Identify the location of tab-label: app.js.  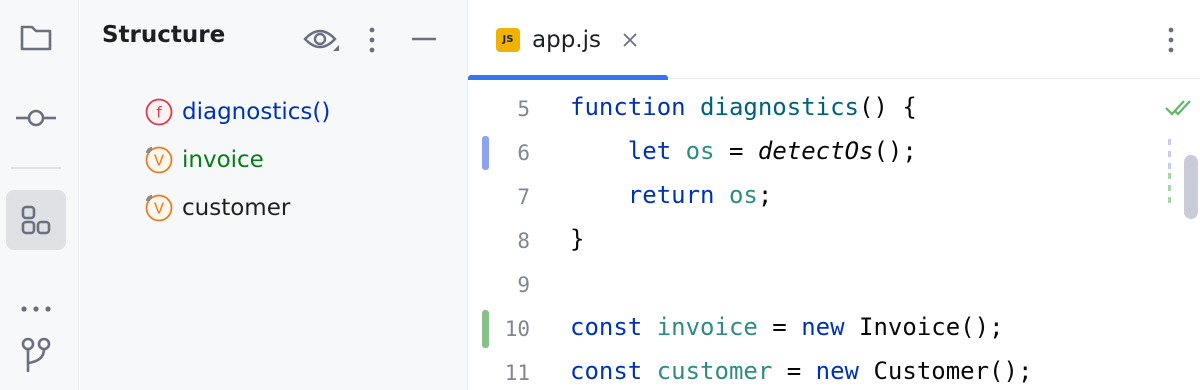
(566, 39).